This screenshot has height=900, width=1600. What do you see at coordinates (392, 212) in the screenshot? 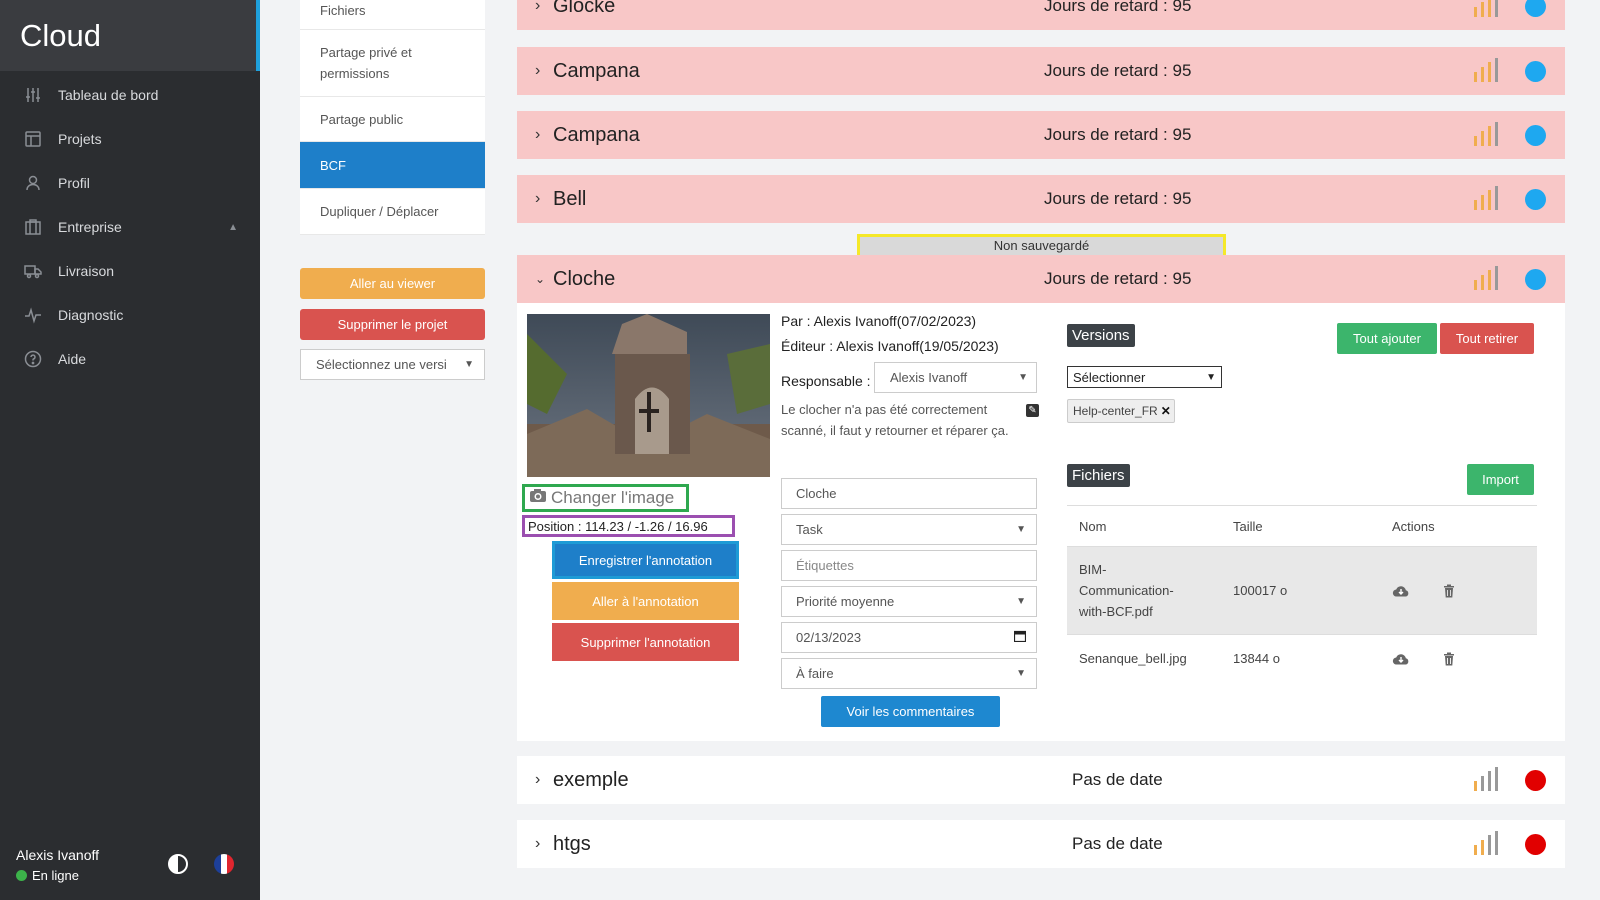
I see `submenu-item-duplicate: Dupliquer / Déplacer` at bounding box center [392, 212].